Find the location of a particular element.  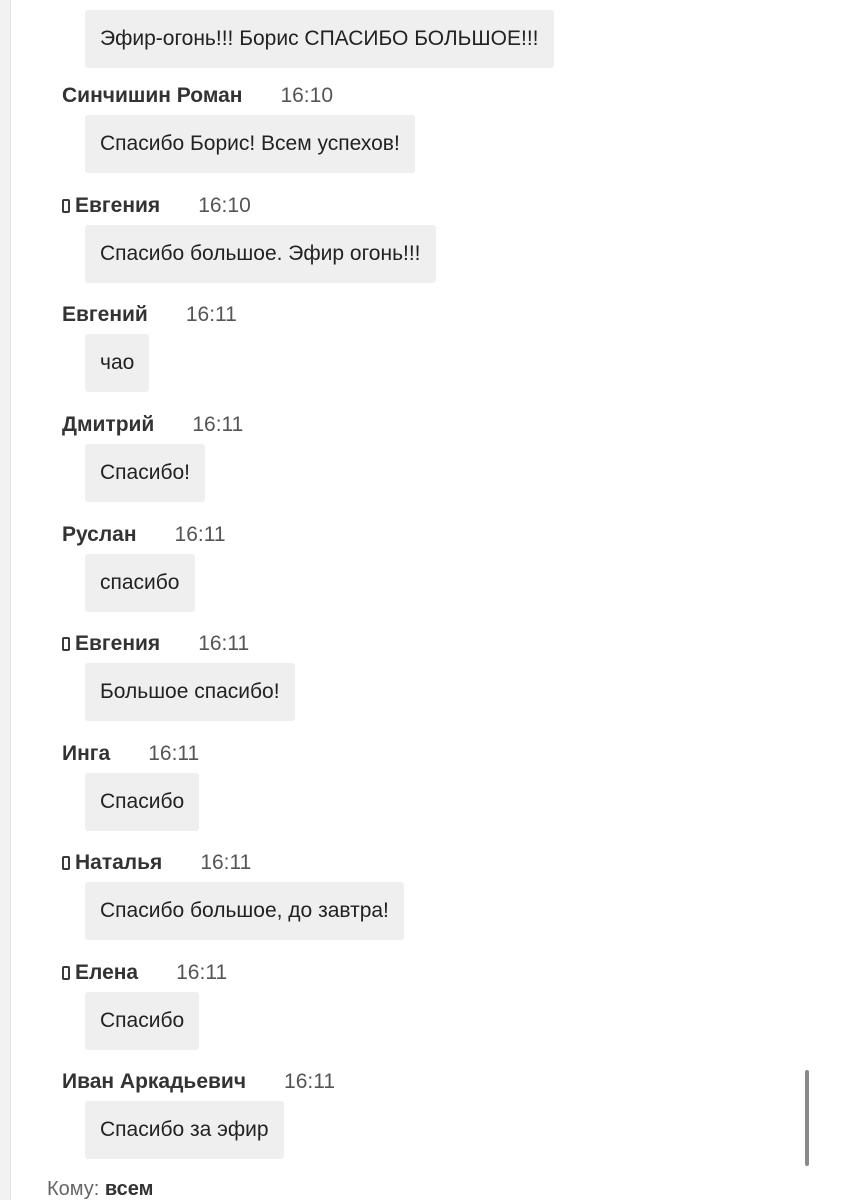

message-bubble: Большое спасибо! is located at coordinates (190, 692).